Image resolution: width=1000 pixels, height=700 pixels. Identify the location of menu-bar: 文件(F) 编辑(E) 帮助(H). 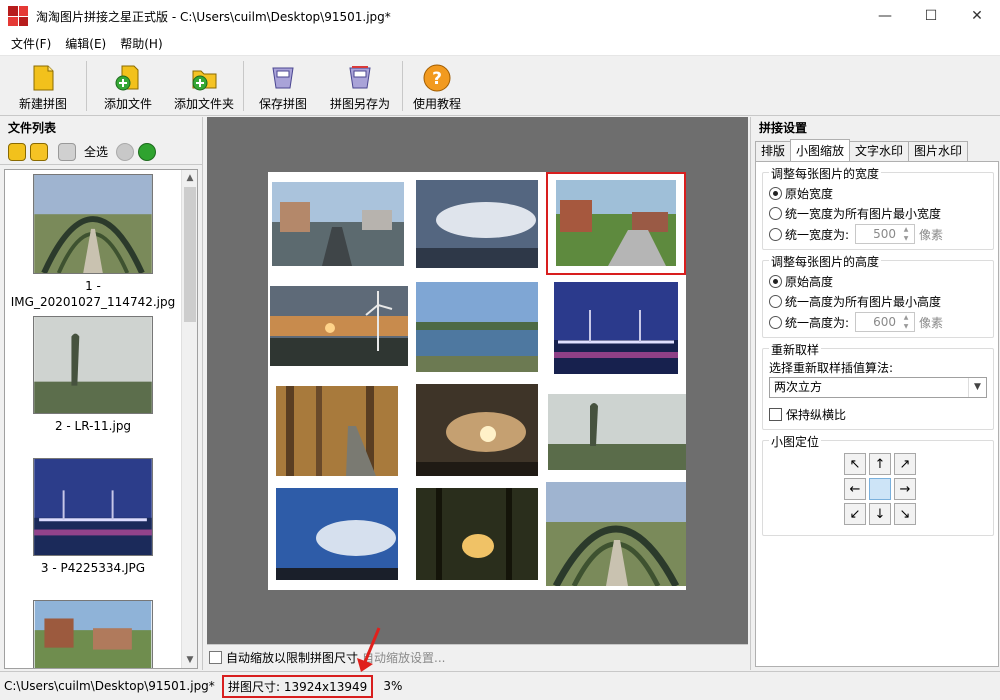
(500, 44).